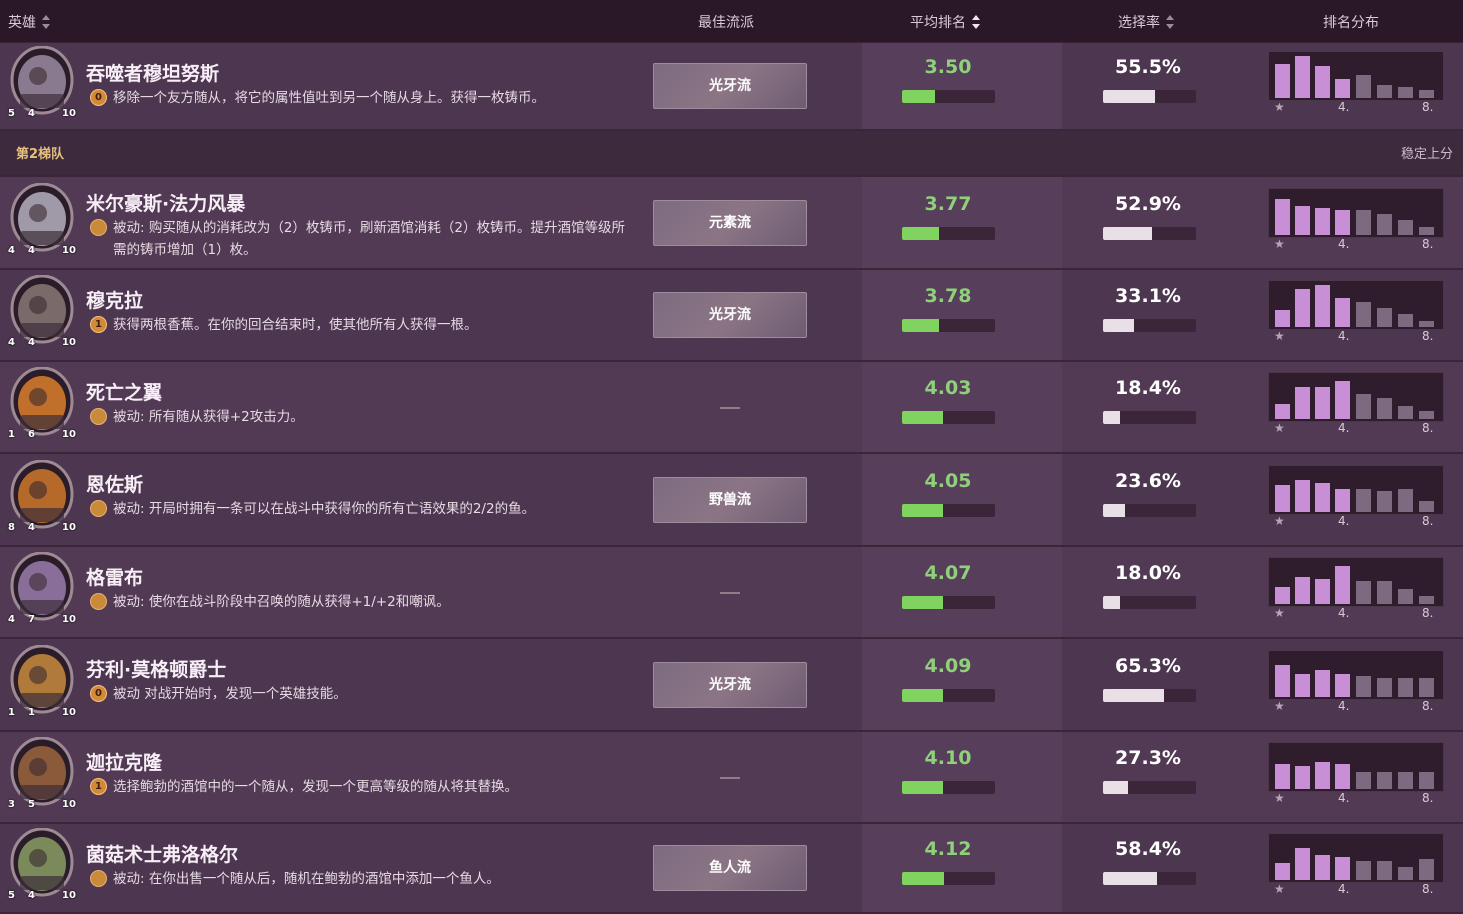 Image resolution: width=1463 pixels, height=914 pixels. Describe the element at coordinates (948, 67) in the screenshot. I see `avg-rank-value: 3.50` at that location.